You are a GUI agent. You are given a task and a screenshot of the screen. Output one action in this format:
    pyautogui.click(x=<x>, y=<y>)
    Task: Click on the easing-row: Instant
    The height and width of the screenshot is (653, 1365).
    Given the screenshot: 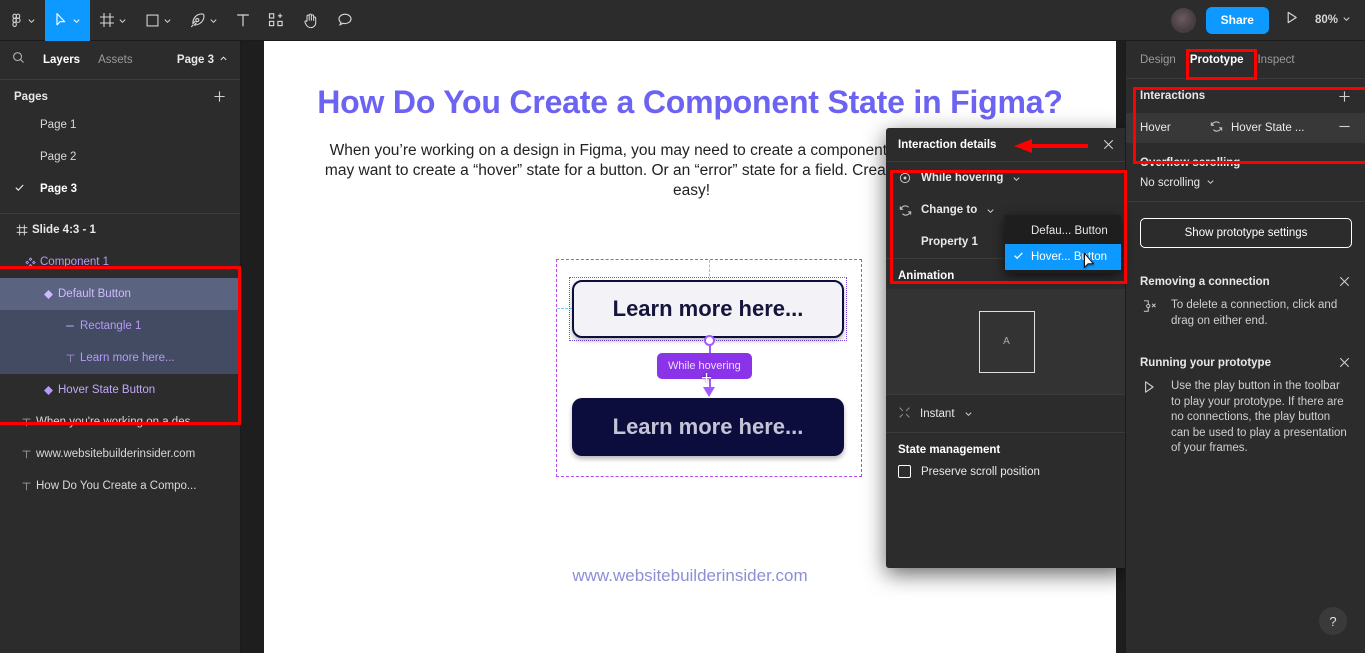 What is the action you would take?
    pyautogui.click(x=1006, y=413)
    